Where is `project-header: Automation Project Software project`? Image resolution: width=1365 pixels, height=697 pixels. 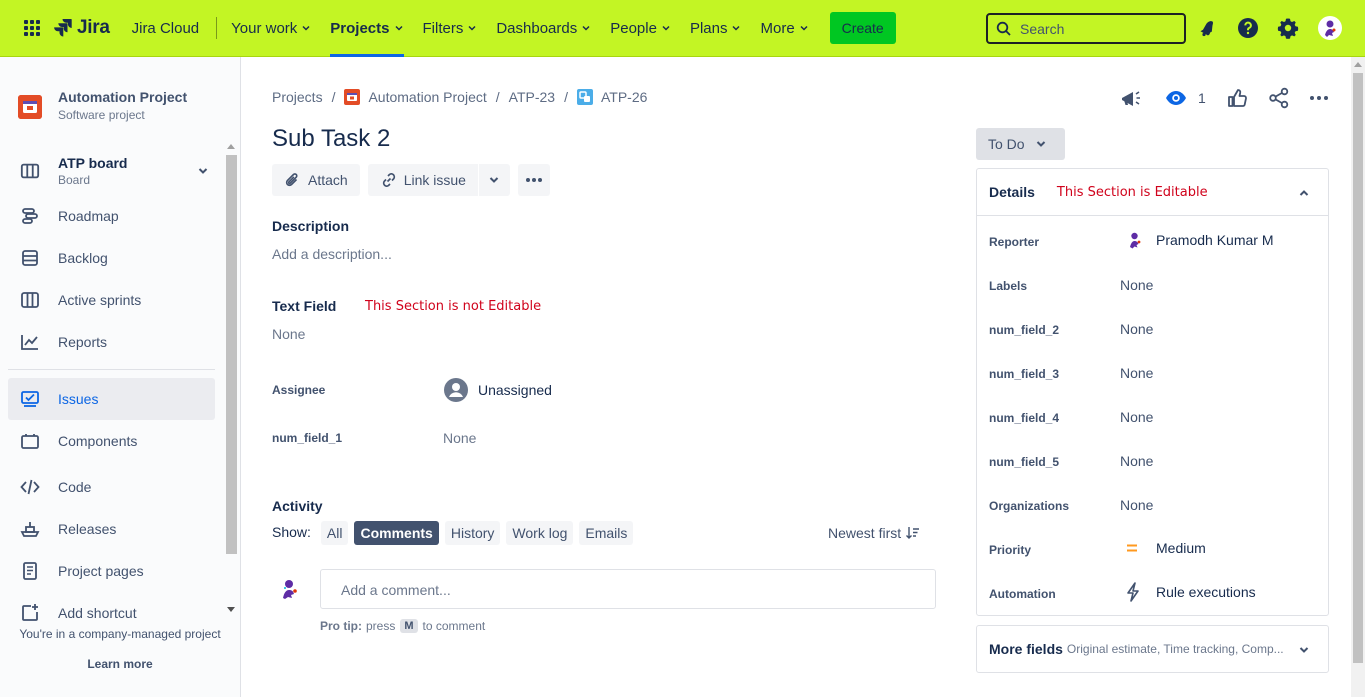 project-header: Automation Project Software project is located at coordinates (102, 105).